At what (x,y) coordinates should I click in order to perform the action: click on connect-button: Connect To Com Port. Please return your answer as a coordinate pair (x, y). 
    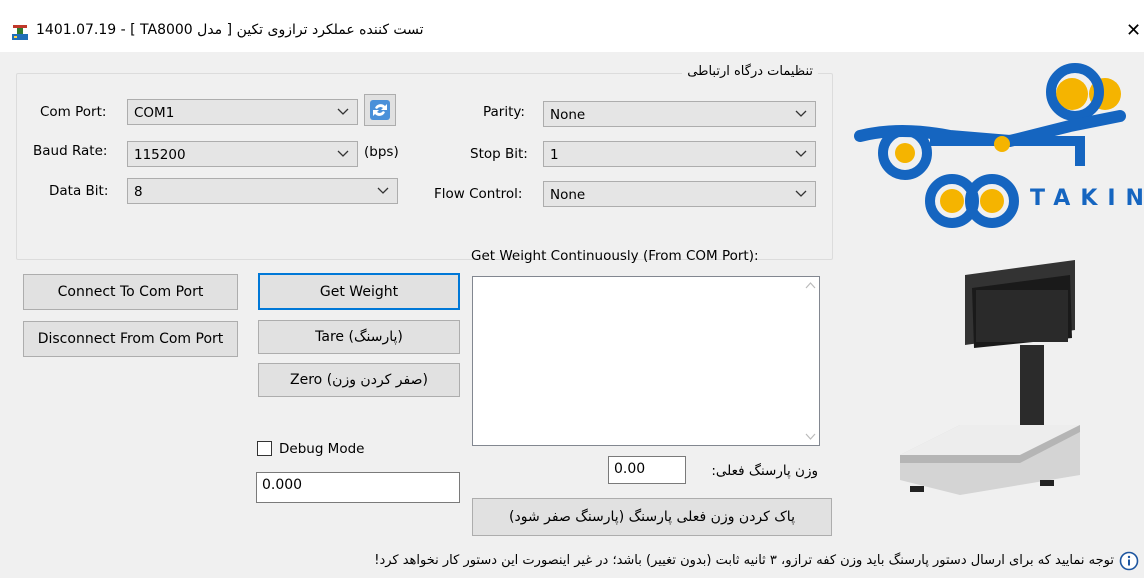
    Looking at the image, I should click on (130, 292).